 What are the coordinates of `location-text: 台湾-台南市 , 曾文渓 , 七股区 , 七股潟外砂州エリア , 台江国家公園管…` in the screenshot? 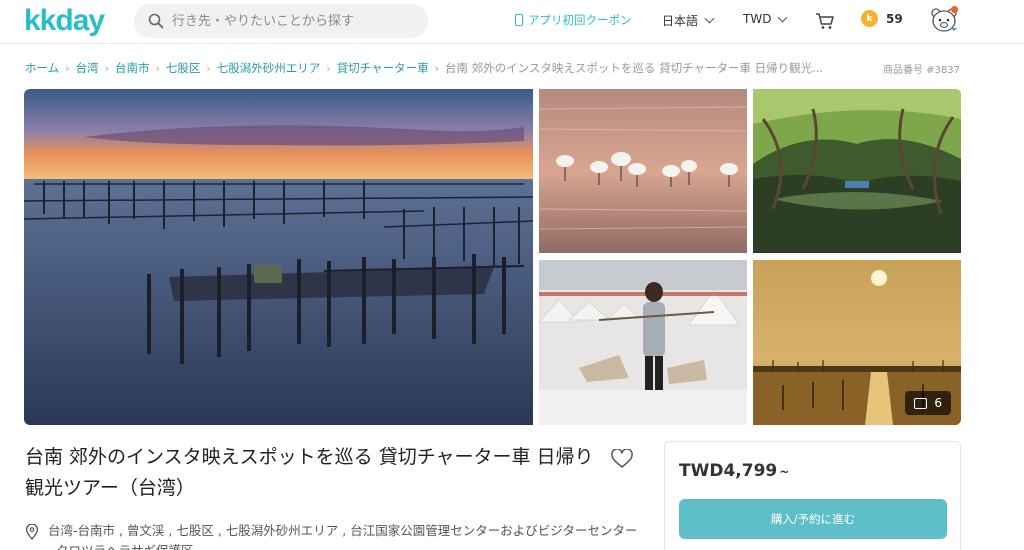 It's located at (343, 536).